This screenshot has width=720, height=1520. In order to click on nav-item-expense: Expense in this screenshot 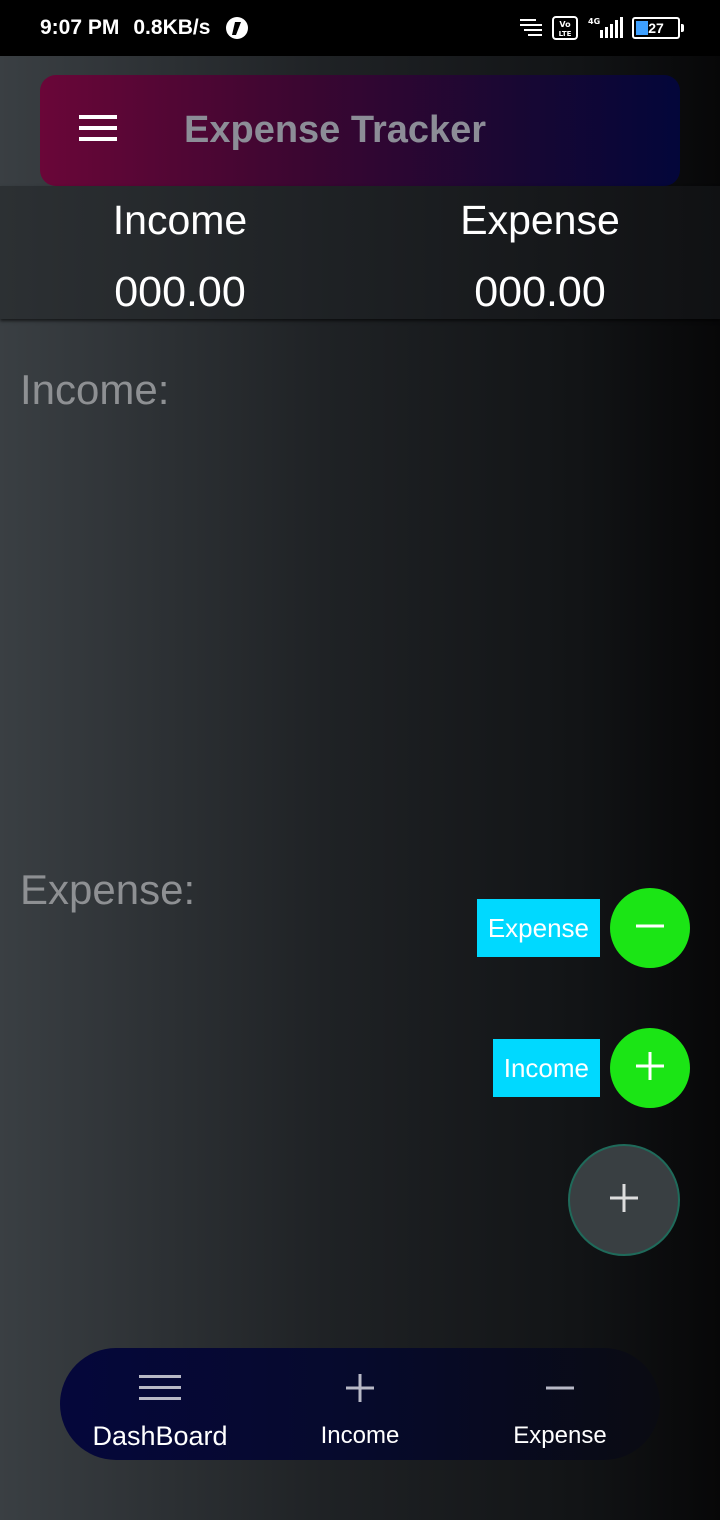, I will do `click(560, 1404)`.